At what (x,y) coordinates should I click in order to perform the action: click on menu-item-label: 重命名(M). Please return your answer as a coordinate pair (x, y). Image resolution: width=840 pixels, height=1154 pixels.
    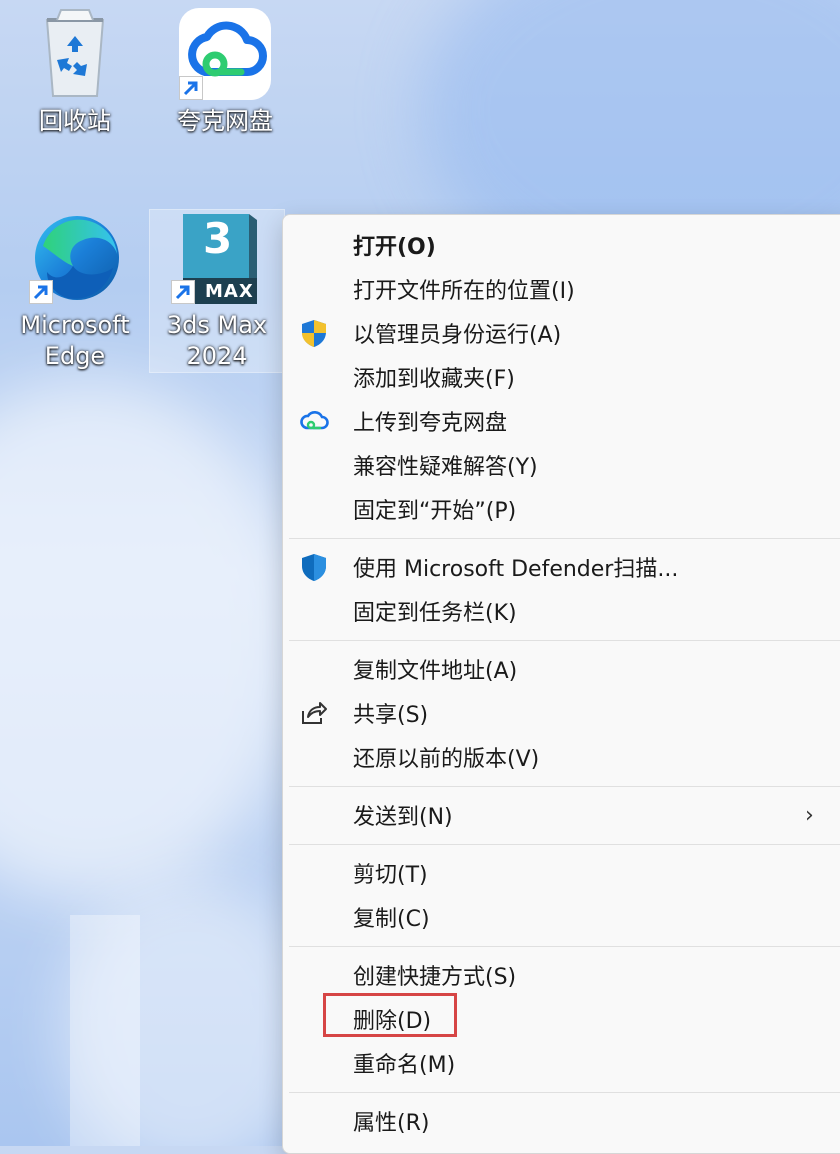
    Looking at the image, I should click on (404, 1065).